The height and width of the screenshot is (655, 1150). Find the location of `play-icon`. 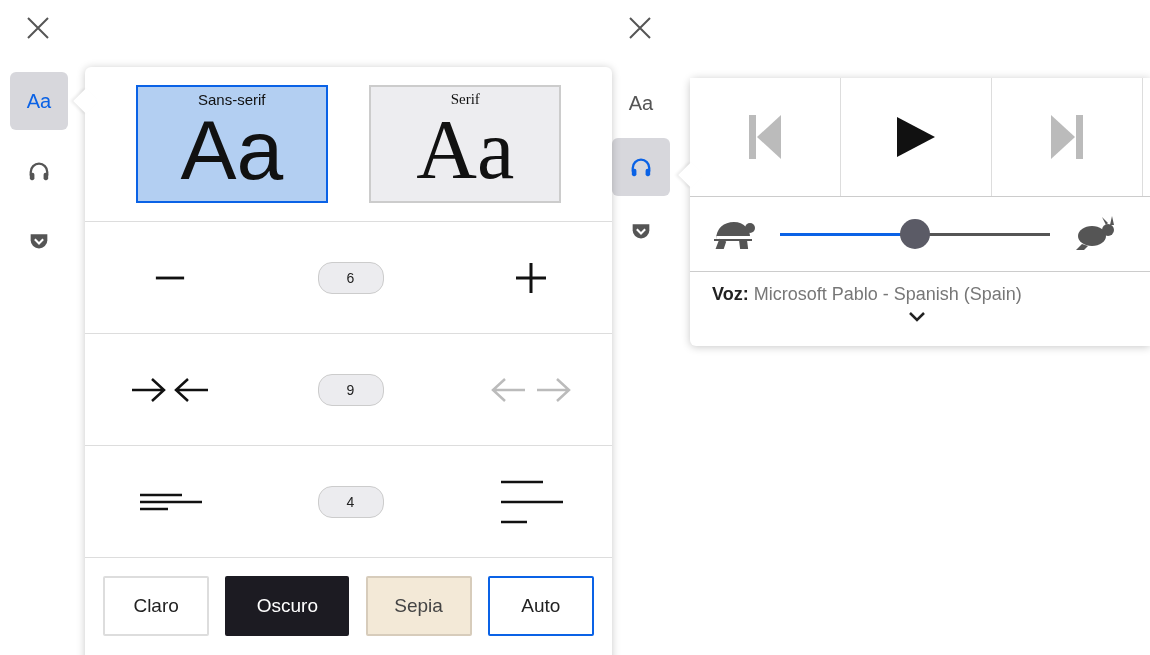

play-icon is located at coordinates (916, 137).